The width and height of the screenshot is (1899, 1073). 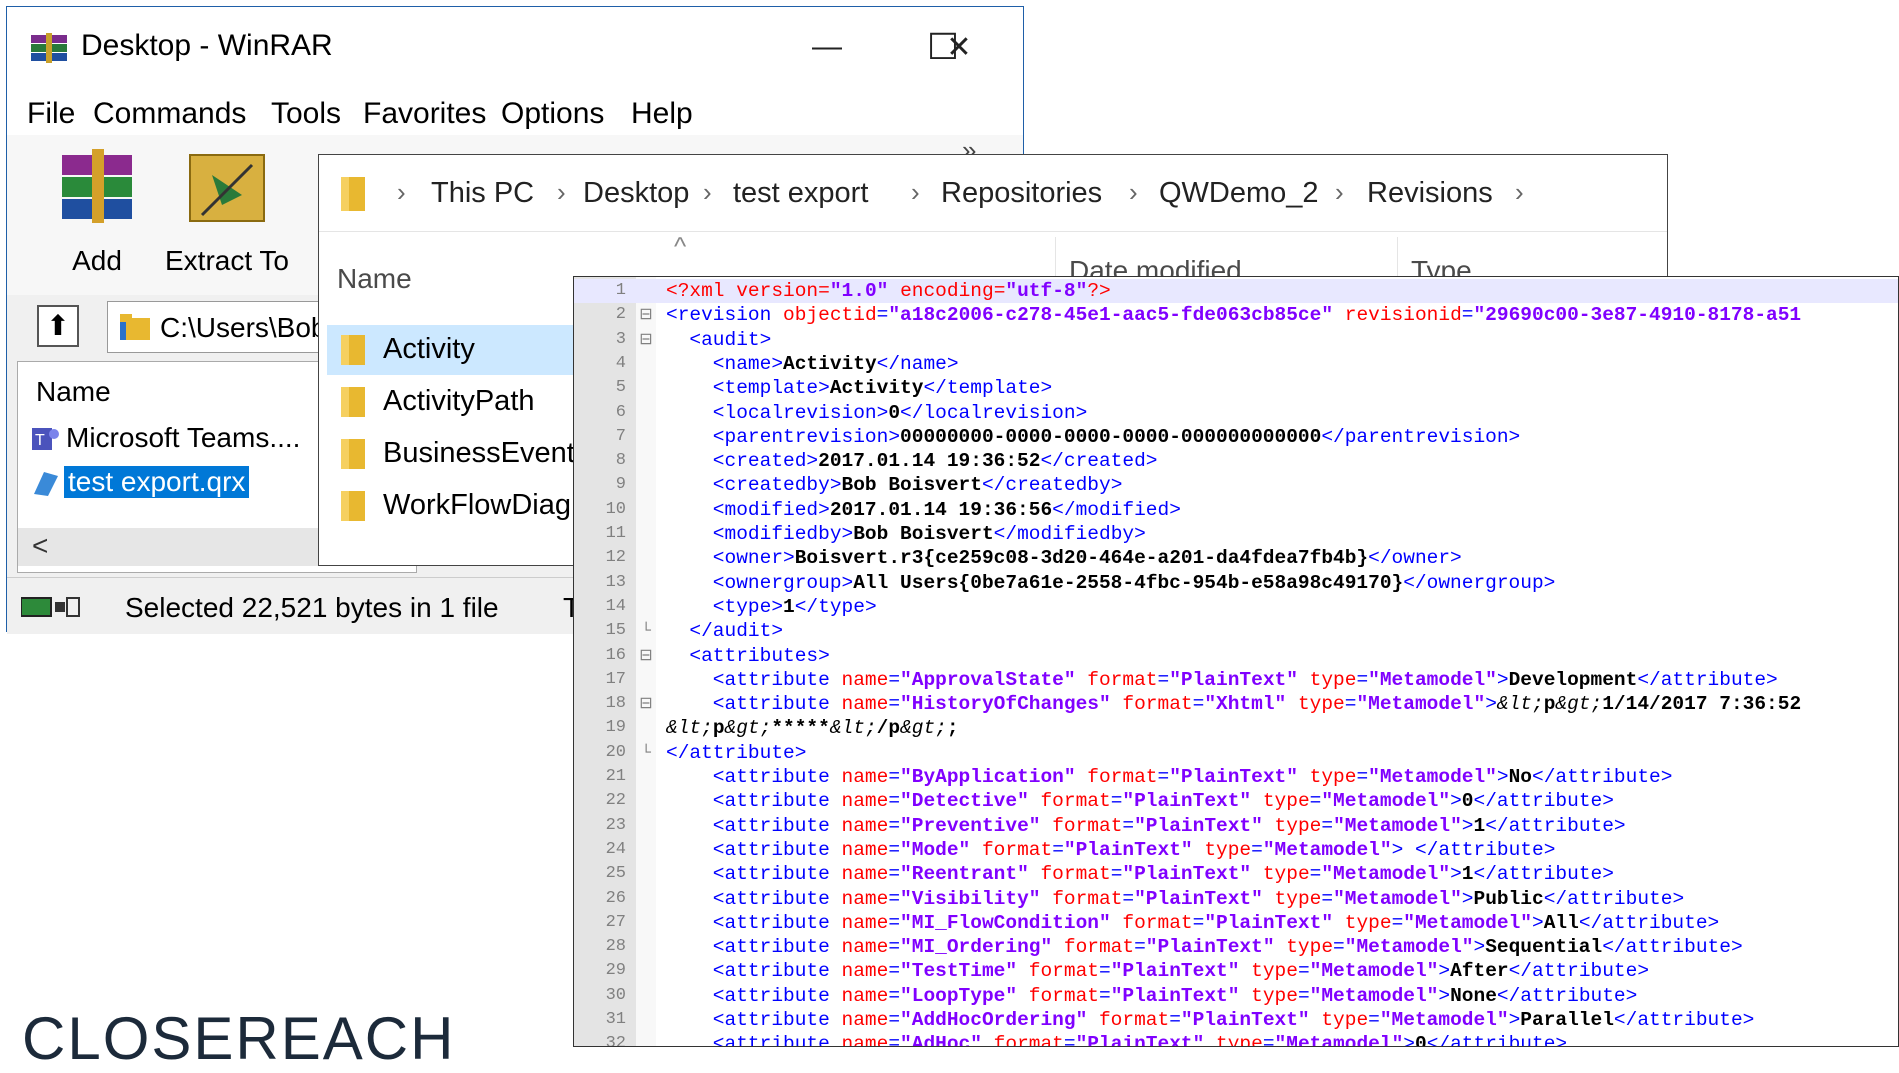 I want to click on status-text: Selected 22,521 bytes in 1 file, so click(x=312, y=607).